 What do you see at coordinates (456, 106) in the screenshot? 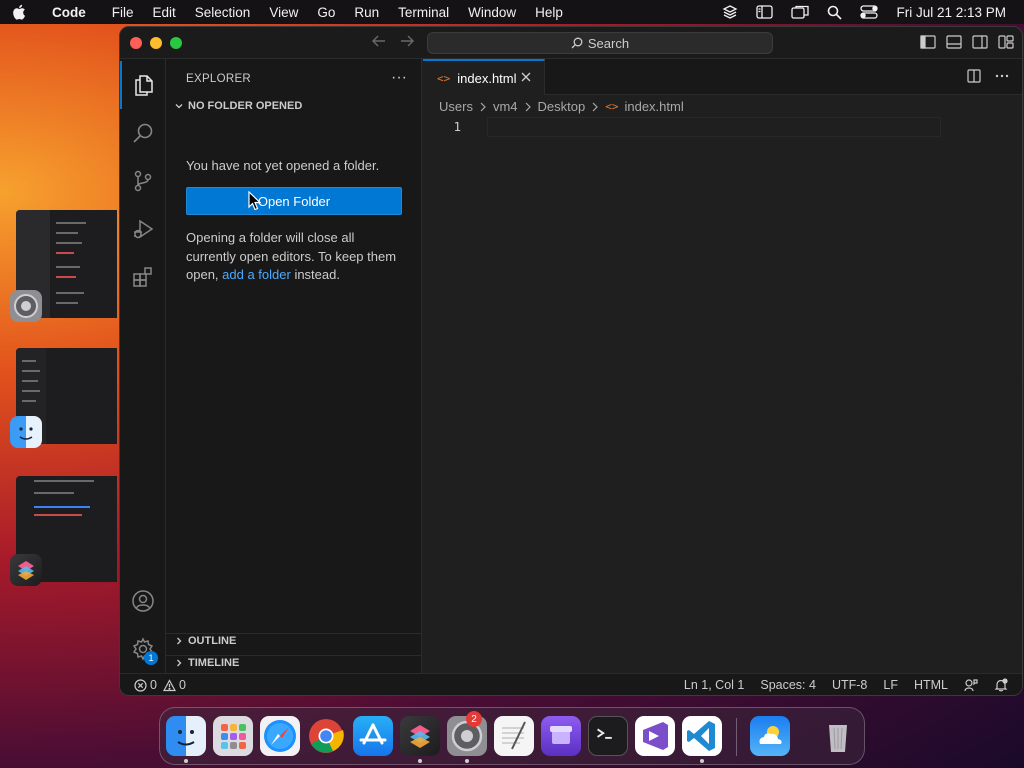
I see `breadcrumb-users: Users` at bounding box center [456, 106].